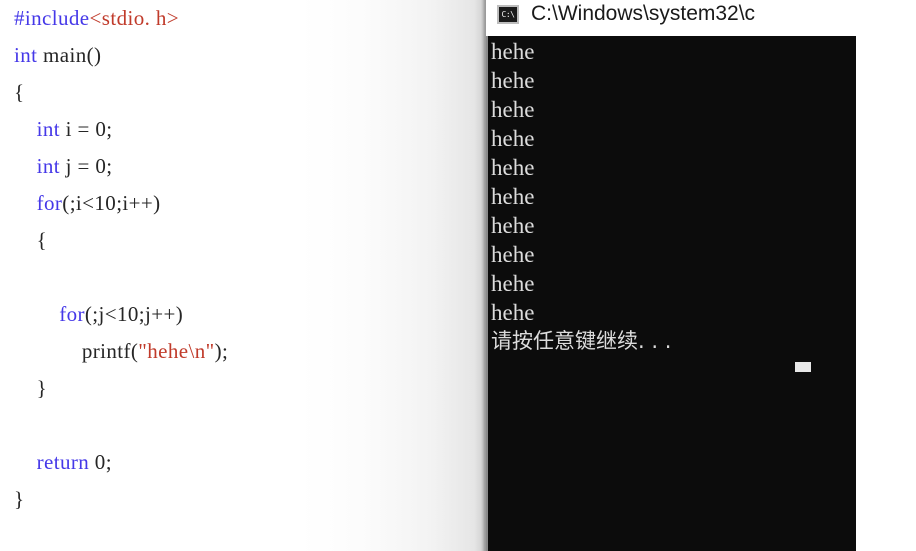 This screenshot has height=551, width=916. Describe the element at coordinates (52, 18) in the screenshot. I see `code-token-pp: #include` at that location.